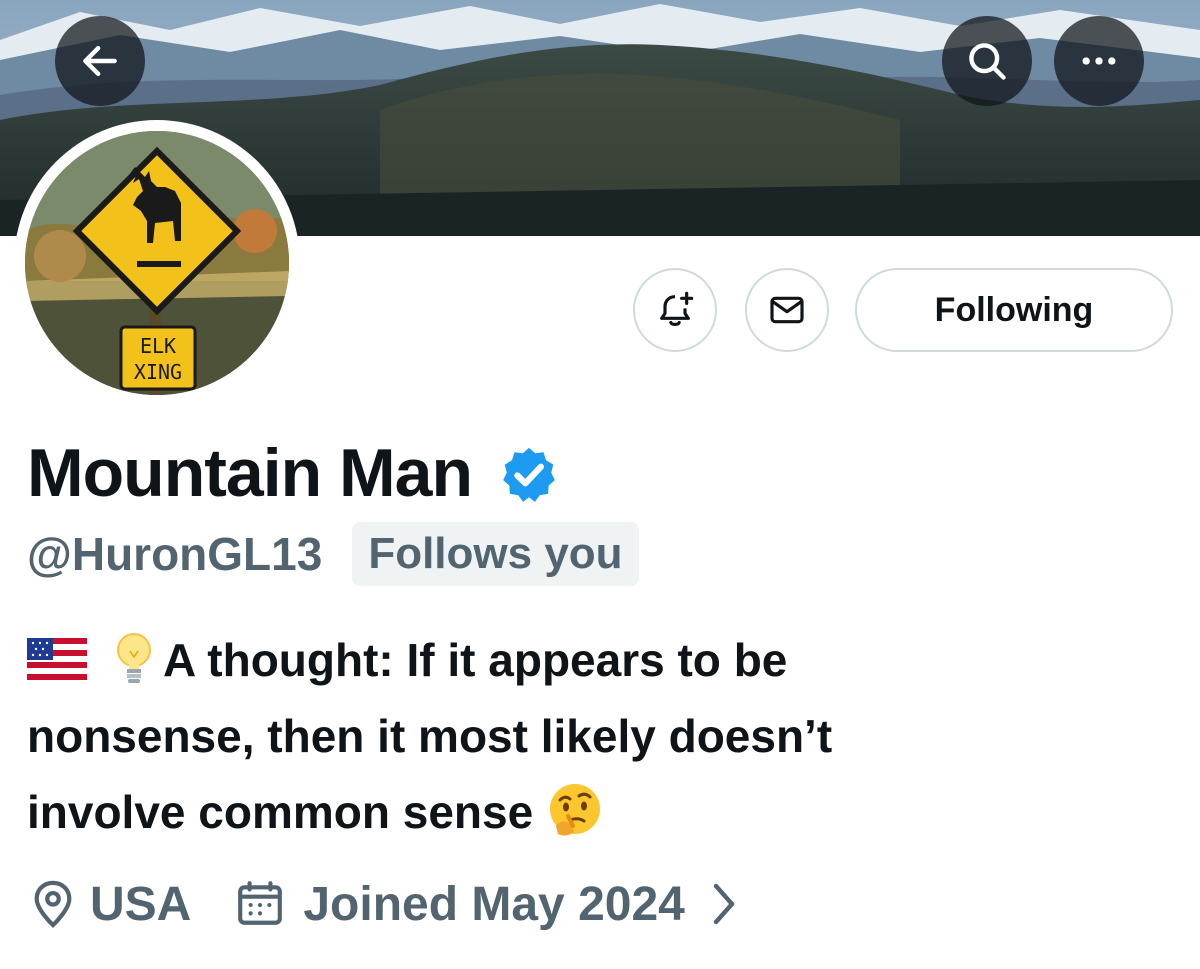 The height and width of the screenshot is (969, 1200). I want to click on joined-date: Joined May 2024, so click(494, 904).